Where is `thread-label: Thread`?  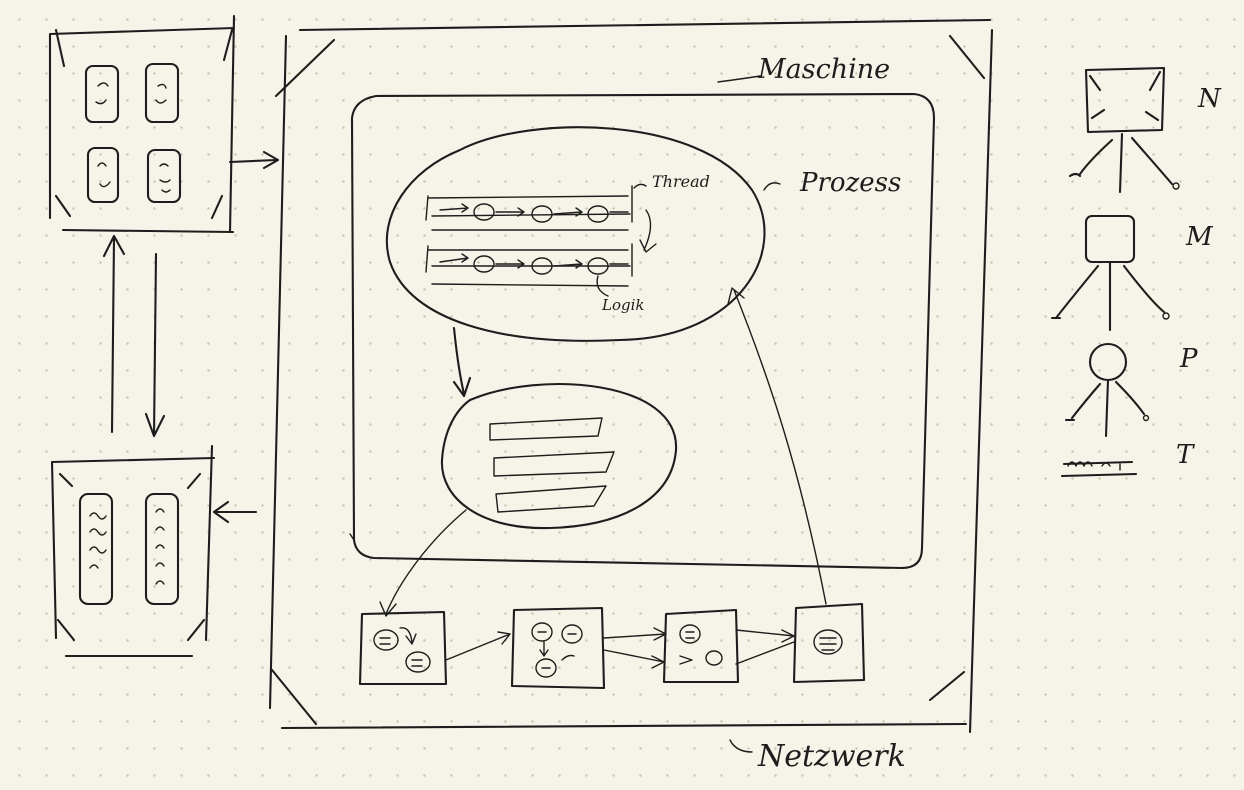
thread-label: Thread is located at coordinates (681, 181).